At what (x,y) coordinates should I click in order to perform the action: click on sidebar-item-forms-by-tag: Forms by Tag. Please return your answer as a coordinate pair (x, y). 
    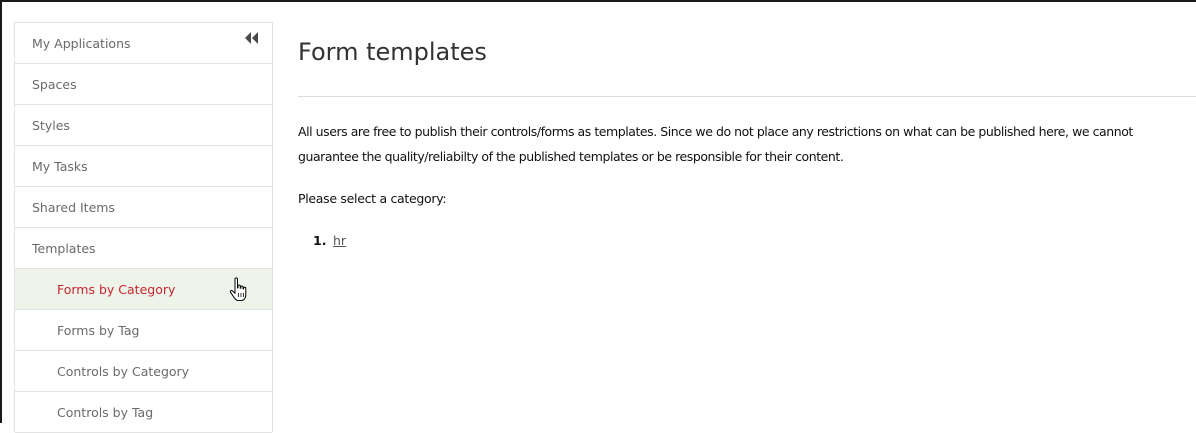
    Looking at the image, I should click on (143, 330).